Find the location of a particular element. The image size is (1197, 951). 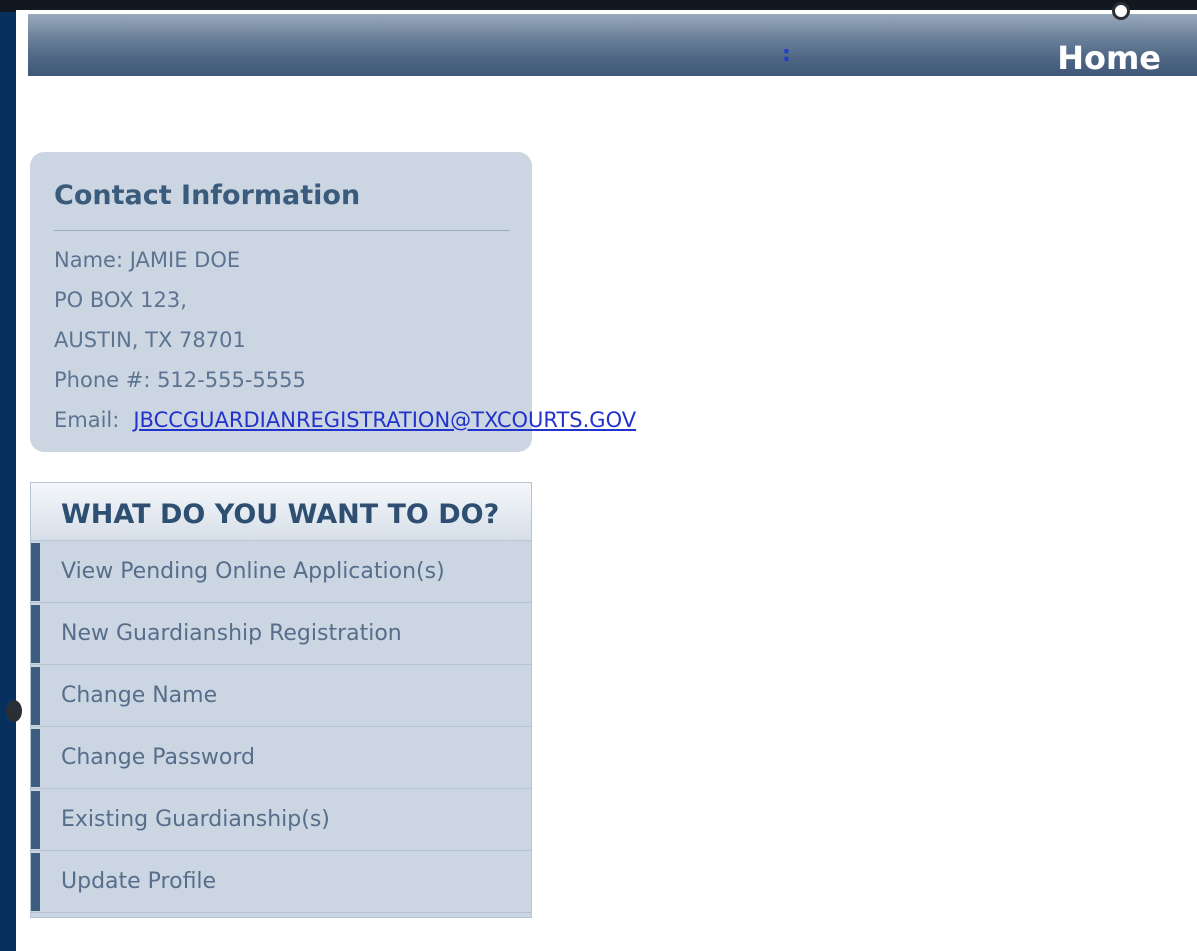

menu-item-label: Existing Guardianship(s) is located at coordinates (195, 819).